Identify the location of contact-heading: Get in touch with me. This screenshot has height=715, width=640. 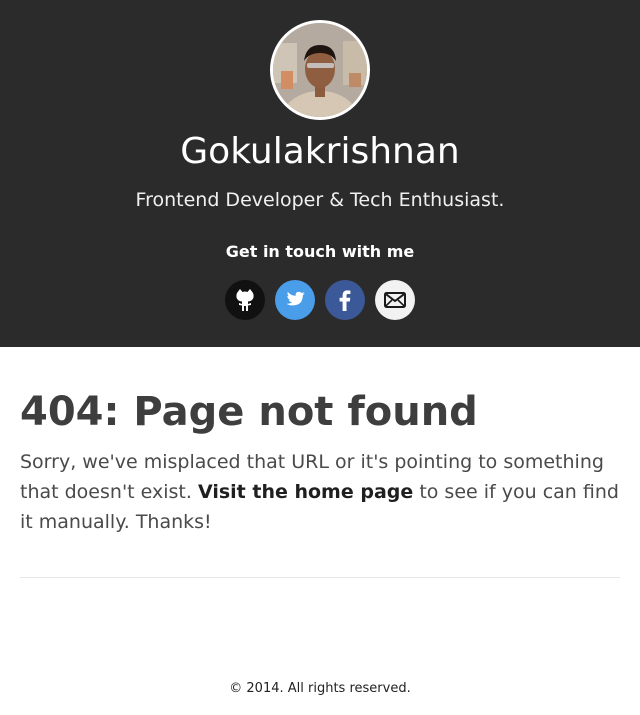
(320, 251).